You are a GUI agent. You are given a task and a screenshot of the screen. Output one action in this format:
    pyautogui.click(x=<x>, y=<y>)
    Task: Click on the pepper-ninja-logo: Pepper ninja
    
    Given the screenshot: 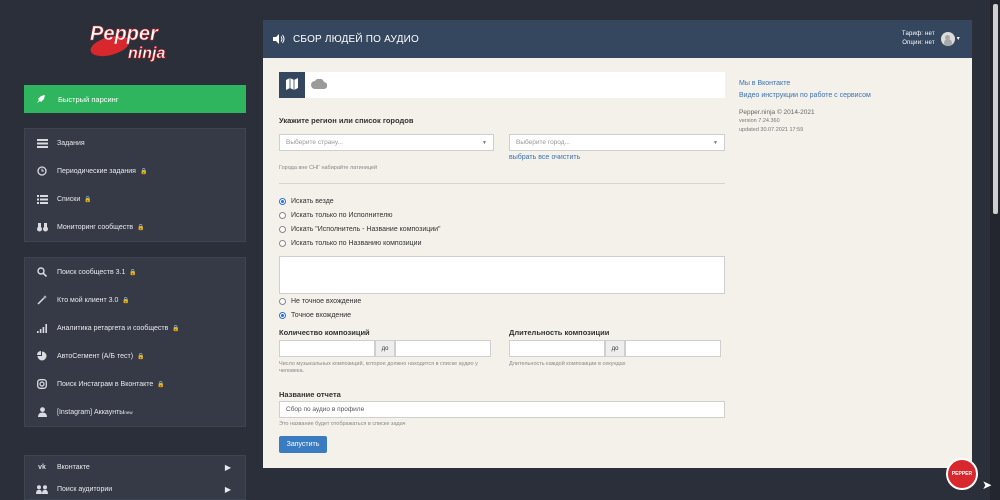 What is the action you would take?
    pyautogui.click(x=137, y=41)
    